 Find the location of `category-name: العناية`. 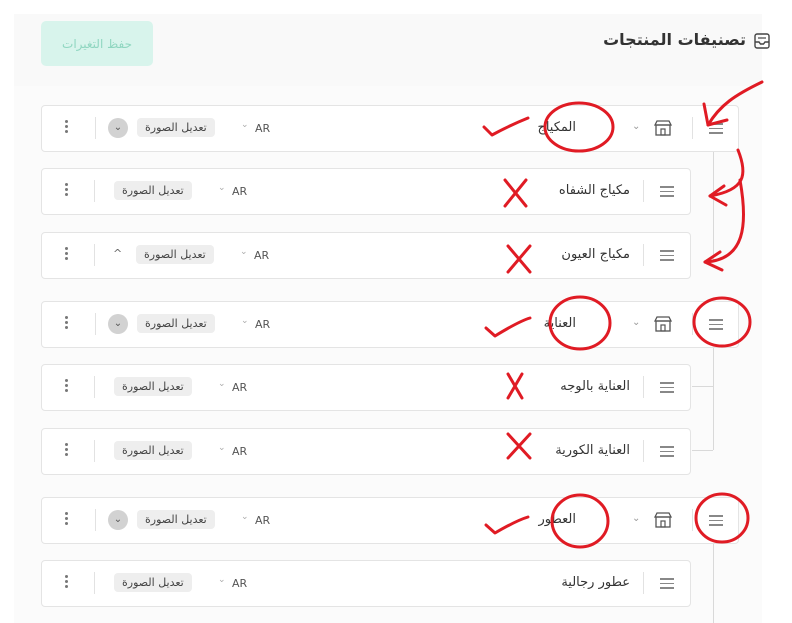

category-name: العناية is located at coordinates (559, 323).